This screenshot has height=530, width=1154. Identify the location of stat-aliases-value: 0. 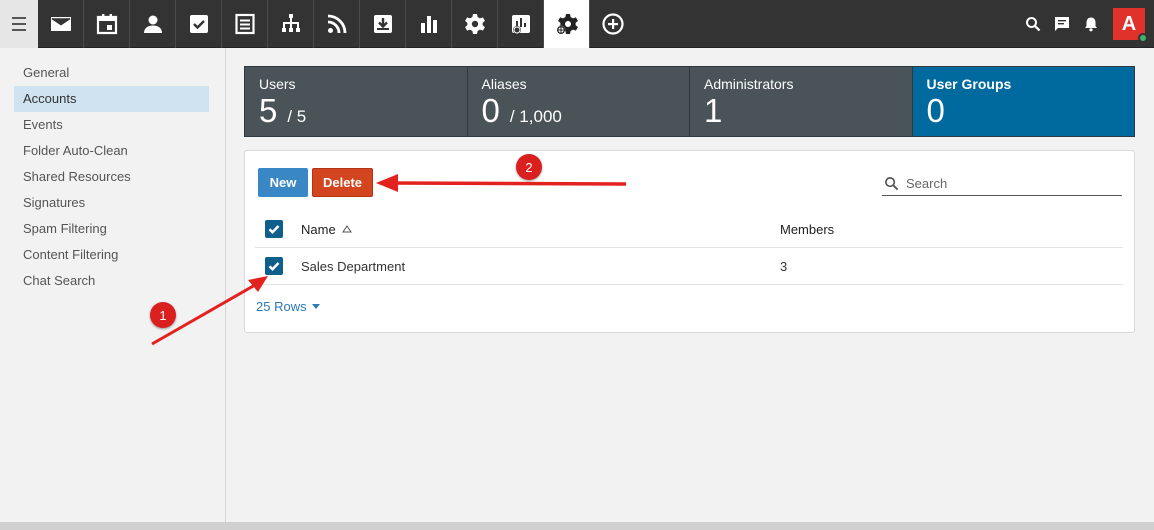
(490, 110).